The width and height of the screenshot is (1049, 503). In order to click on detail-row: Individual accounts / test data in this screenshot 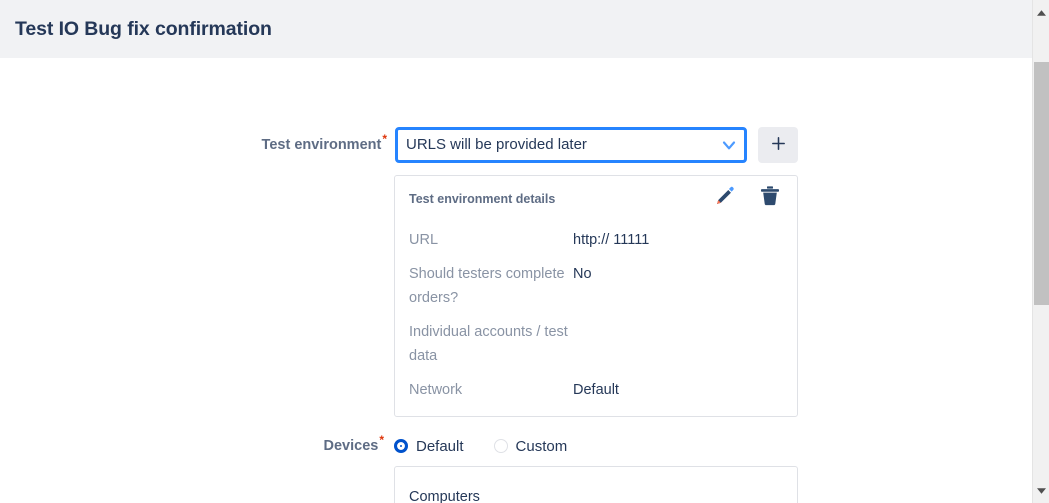, I will do `click(596, 344)`.